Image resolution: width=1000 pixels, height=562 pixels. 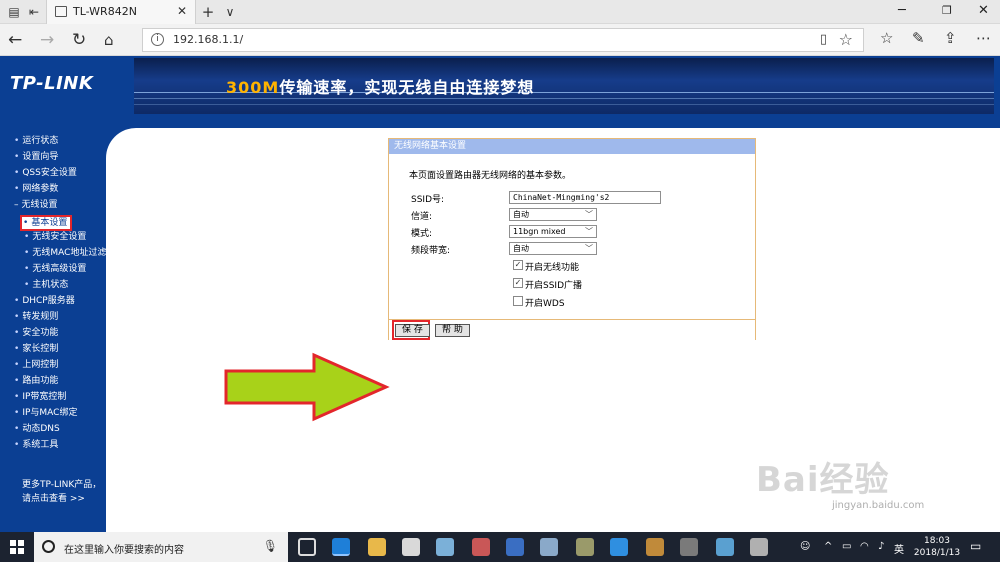 What do you see at coordinates (55, 237) in the screenshot?
I see `sidebar-item-6: 无线安全设置` at bounding box center [55, 237].